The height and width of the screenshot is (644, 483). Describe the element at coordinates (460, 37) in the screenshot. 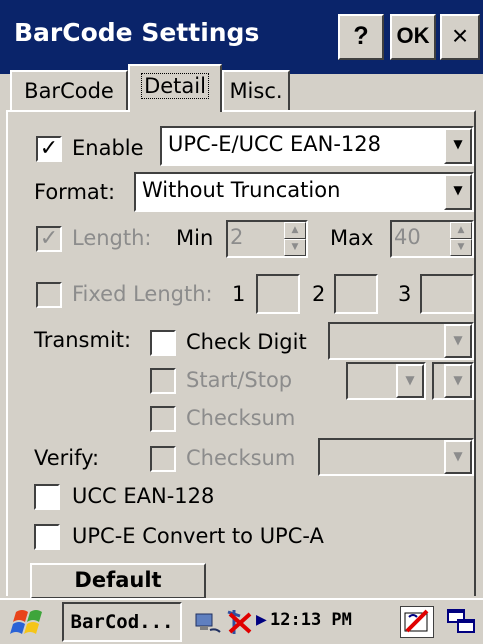

I see `close-button: ×` at that location.